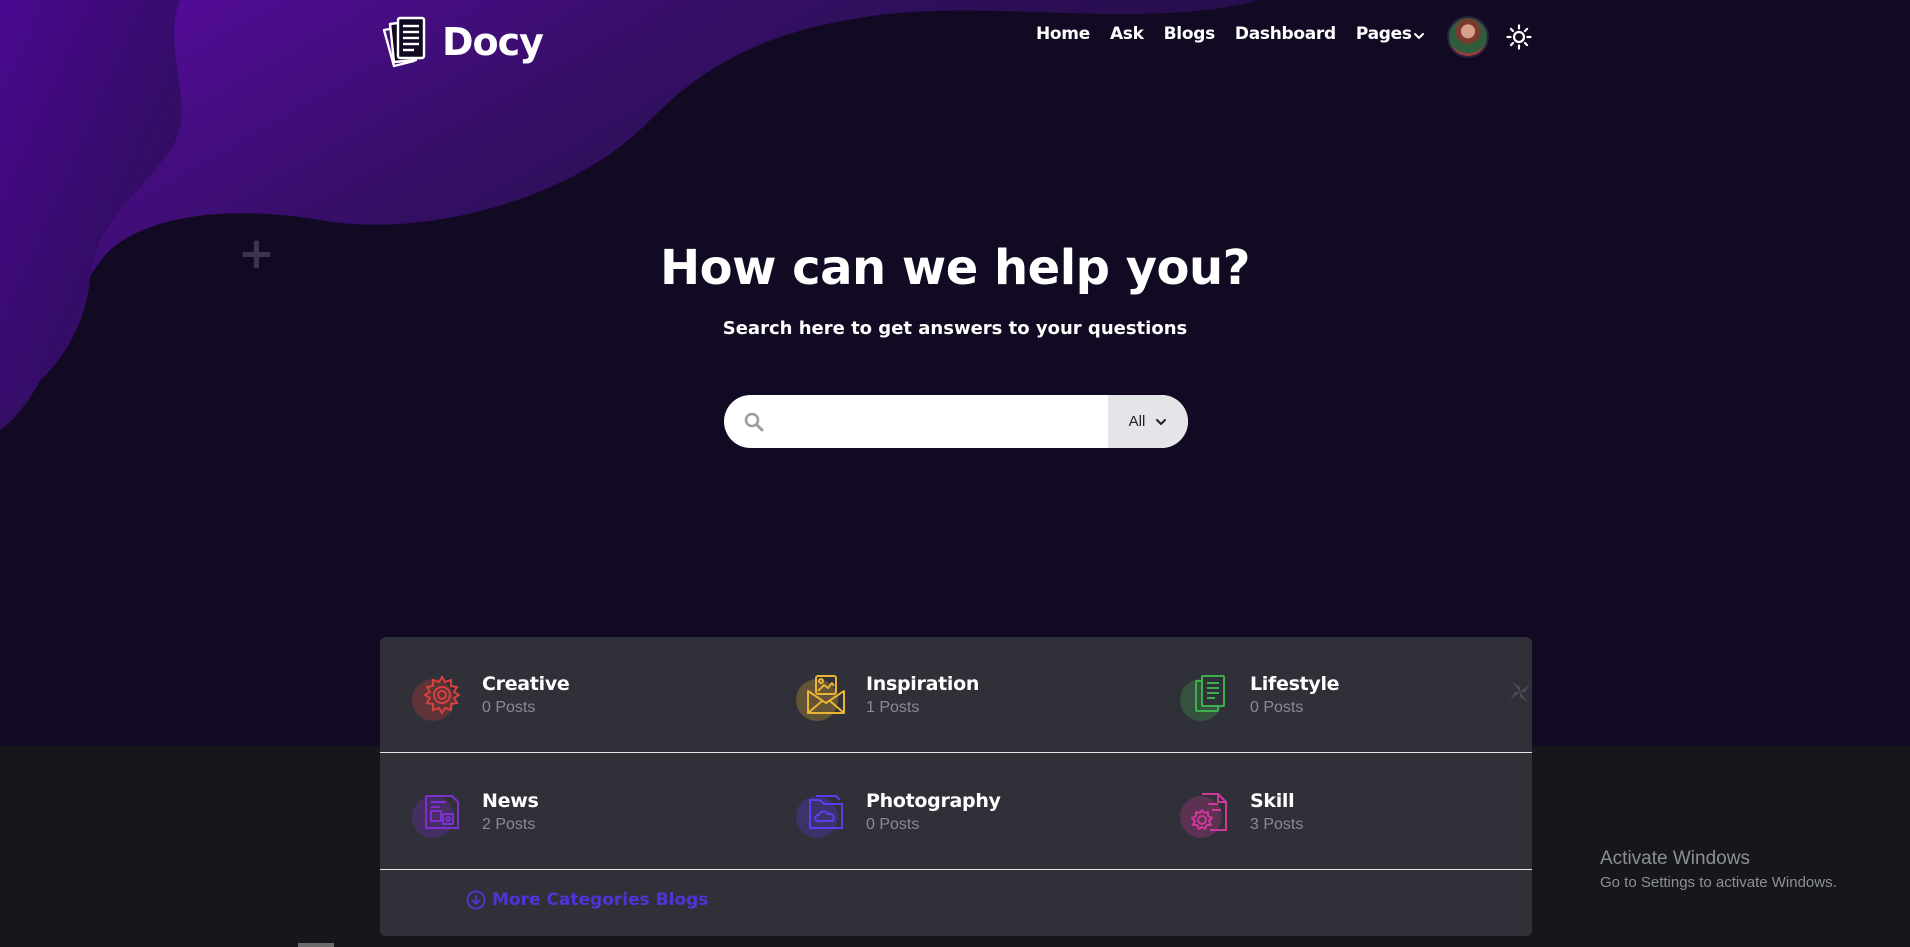 The image size is (1910, 947). What do you see at coordinates (510, 801) in the screenshot?
I see `category-name: News` at bounding box center [510, 801].